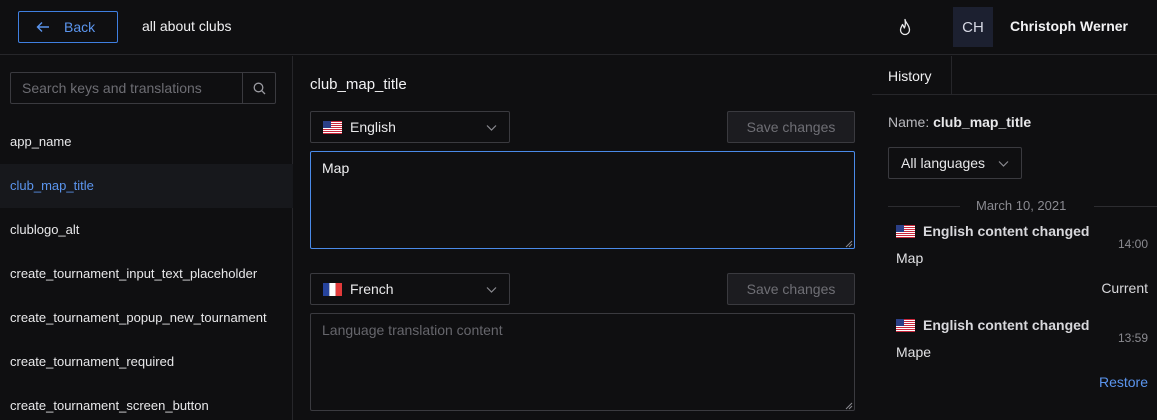 The height and width of the screenshot is (420, 1157). Describe the element at coordinates (373, 127) in the screenshot. I see `language-name: English` at that location.